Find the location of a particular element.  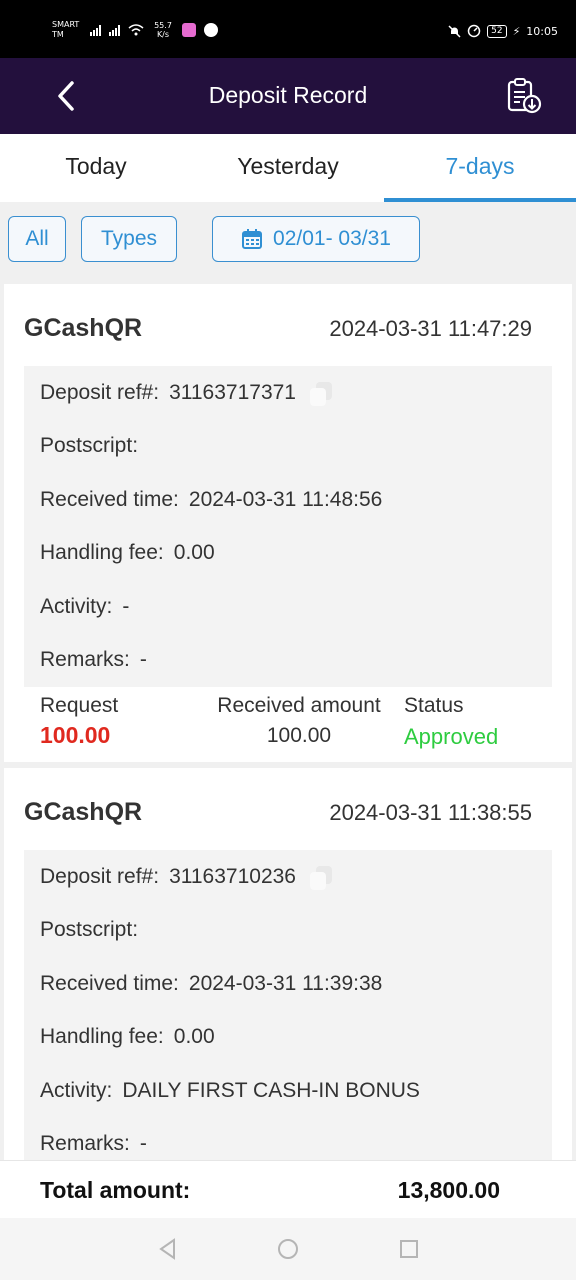

created-time: 2024-03-31 11:47:29 is located at coordinates (430, 328).